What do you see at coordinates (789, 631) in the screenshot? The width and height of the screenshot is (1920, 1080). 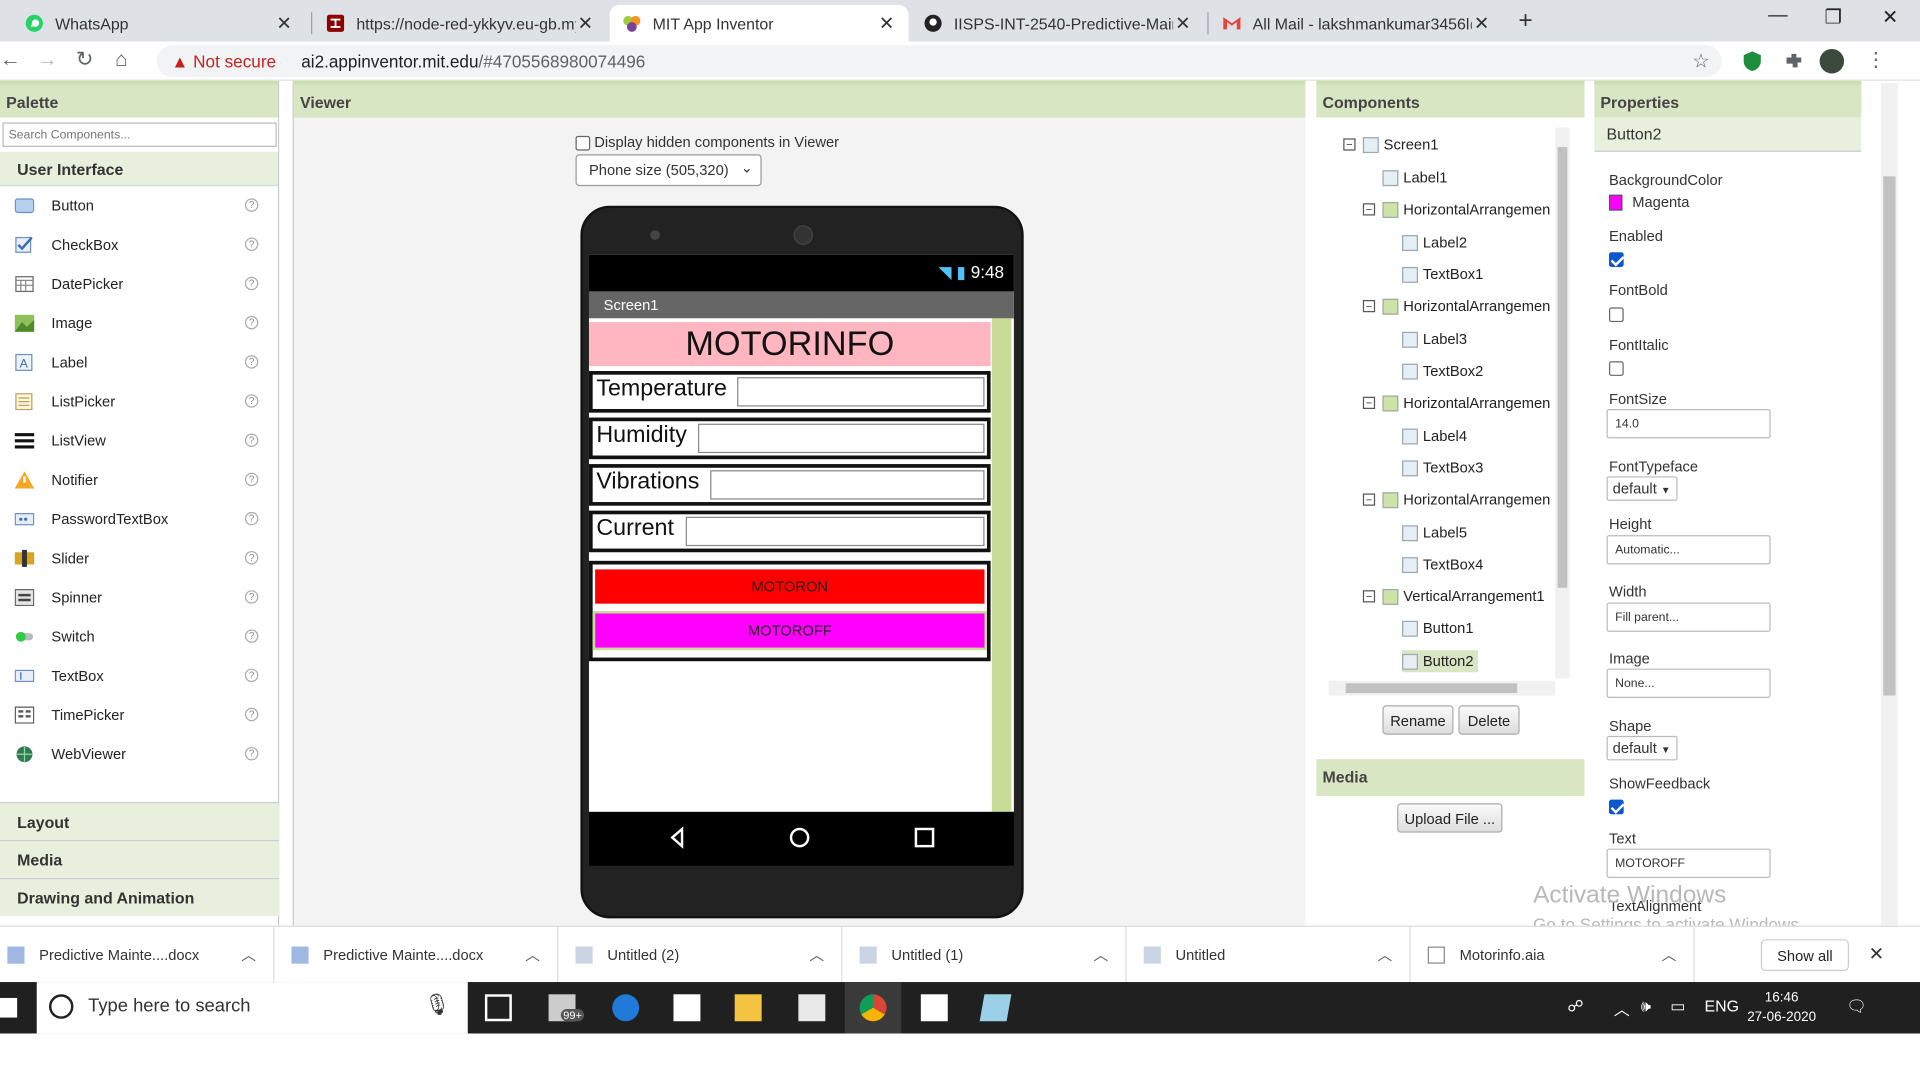 I see `button2-motoroff: MOTOROFF` at bounding box center [789, 631].